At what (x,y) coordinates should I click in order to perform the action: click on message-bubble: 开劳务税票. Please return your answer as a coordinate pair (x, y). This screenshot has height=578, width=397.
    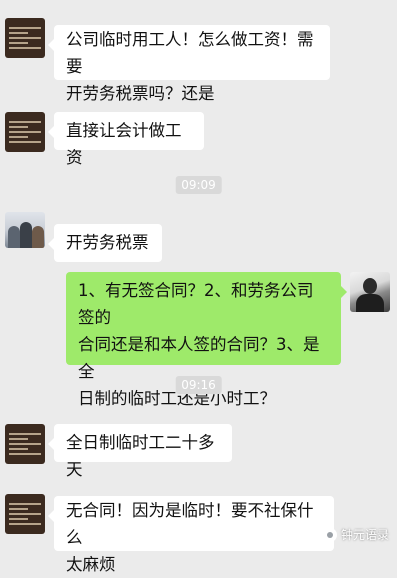
    Looking at the image, I should click on (105, 243).